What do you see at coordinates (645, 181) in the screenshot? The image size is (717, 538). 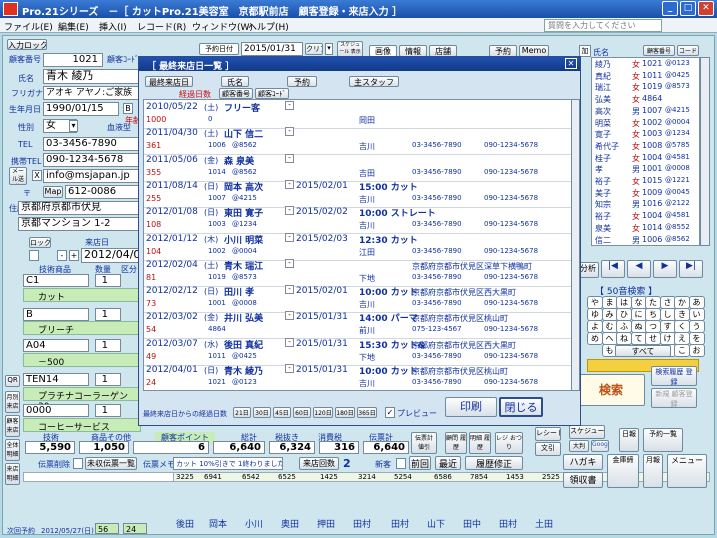 I see `customer-list-item: 裕子 女 1015 @1221` at bounding box center [645, 181].